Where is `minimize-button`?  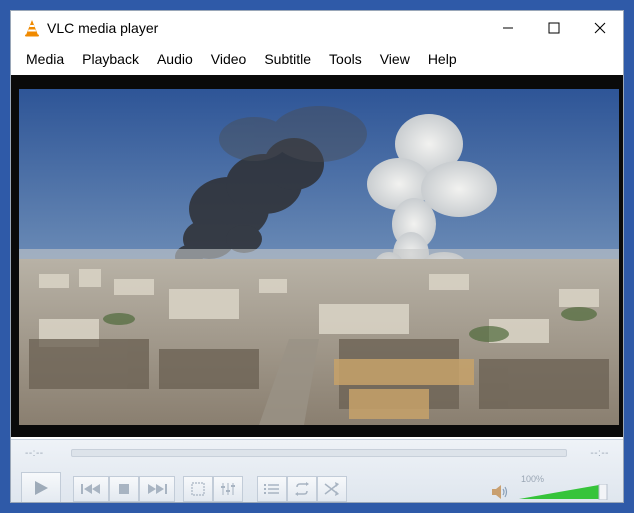 minimize-button is located at coordinates (508, 28).